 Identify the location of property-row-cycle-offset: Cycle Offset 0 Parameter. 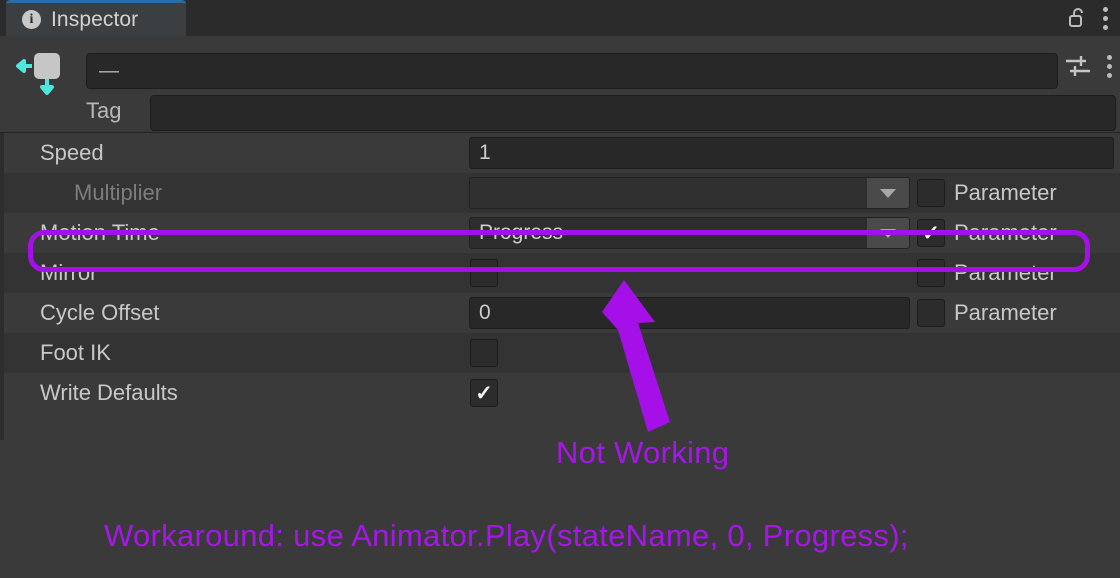
(562, 313).